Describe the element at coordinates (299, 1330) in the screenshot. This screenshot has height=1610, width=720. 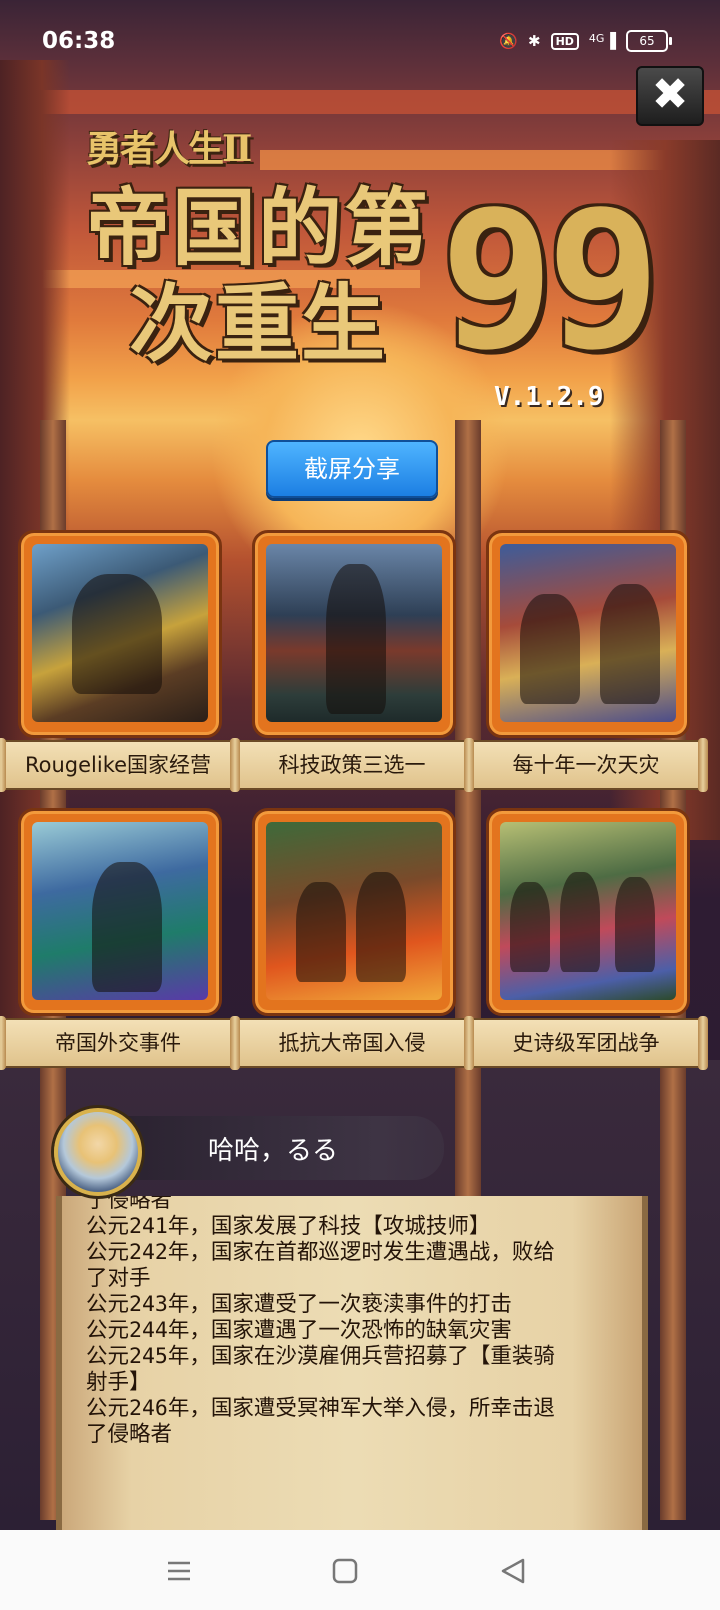
I see `log-line: 公元244年，国家遭遇了一次恐怖的缺氧灾害` at that location.